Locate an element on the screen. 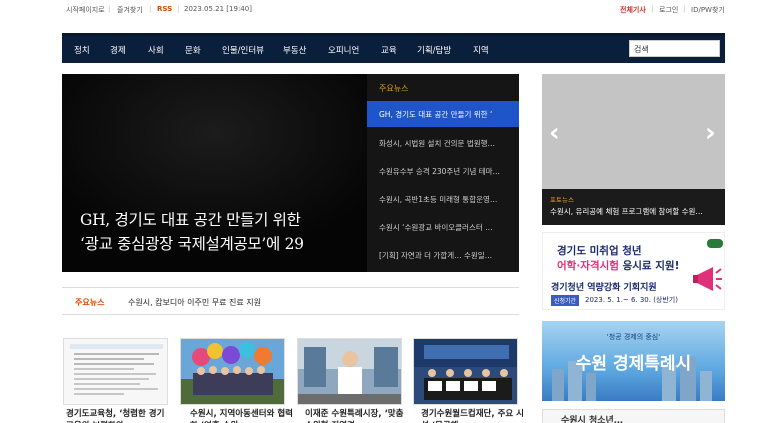 The image size is (777, 423). chevron-left-icon: ‹ is located at coordinates (554, 133).